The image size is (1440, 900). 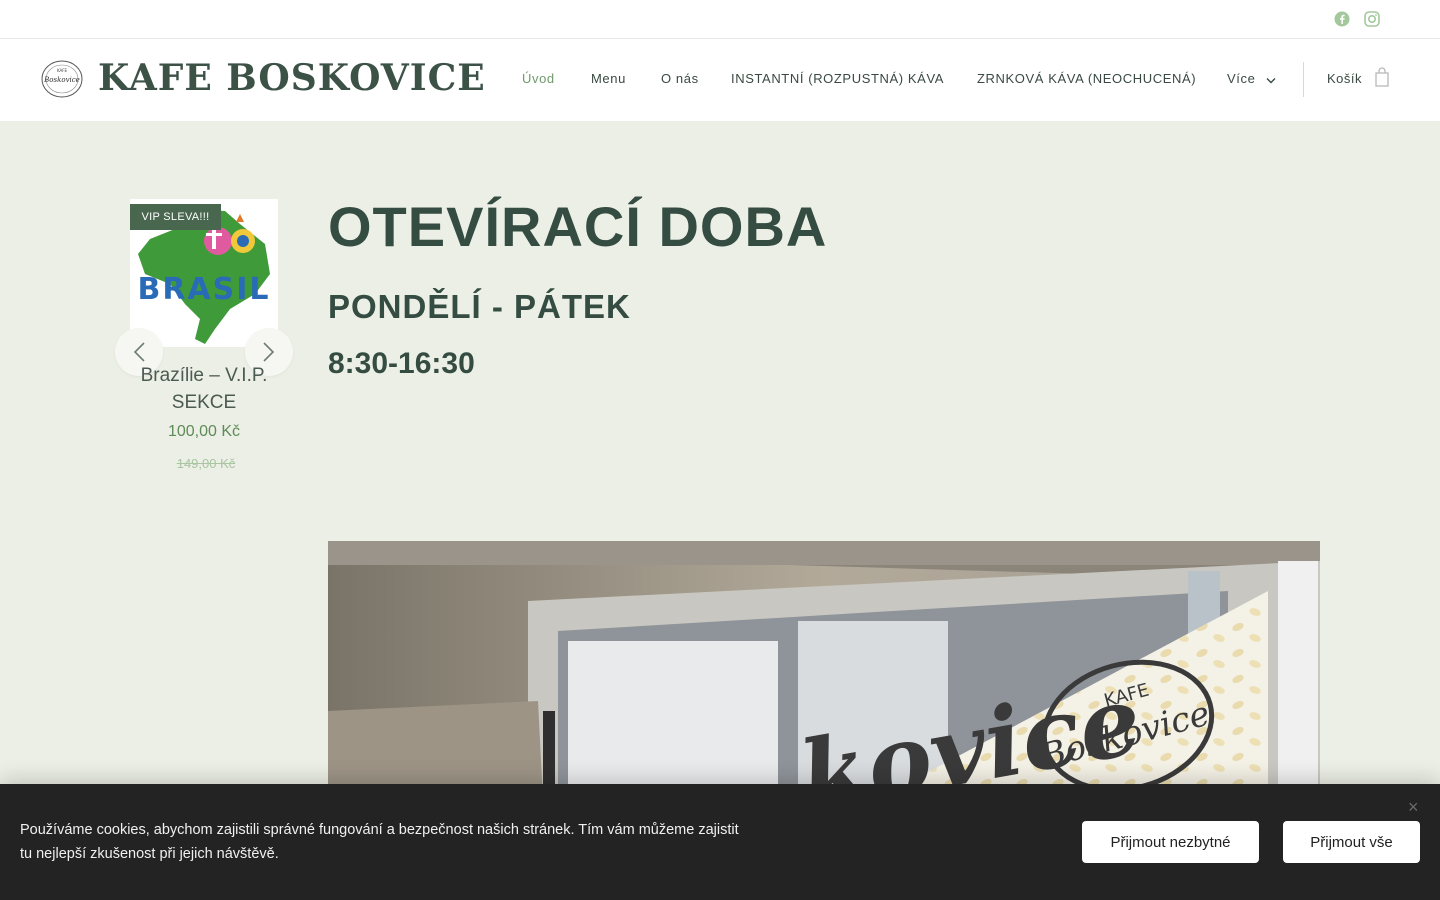 What do you see at coordinates (1342, 19) in the screenshot?
I see `facebook-icon` at bounding box center [1342, 19].